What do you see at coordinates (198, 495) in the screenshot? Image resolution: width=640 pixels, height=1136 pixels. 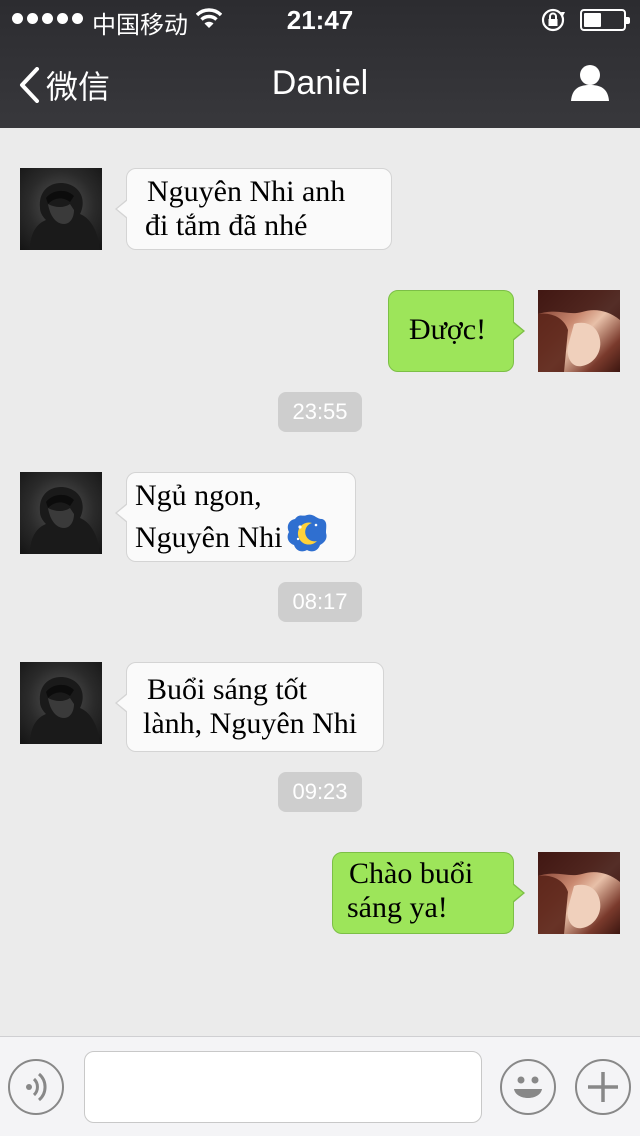 I see `message-line: Ngủ ngon,` at bounding box center [198, 495].